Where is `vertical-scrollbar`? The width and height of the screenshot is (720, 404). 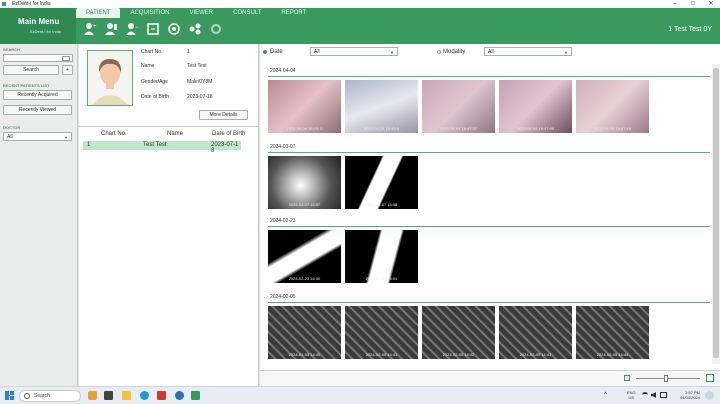 vertical-scrollbar is located at coordinates (716, 214).